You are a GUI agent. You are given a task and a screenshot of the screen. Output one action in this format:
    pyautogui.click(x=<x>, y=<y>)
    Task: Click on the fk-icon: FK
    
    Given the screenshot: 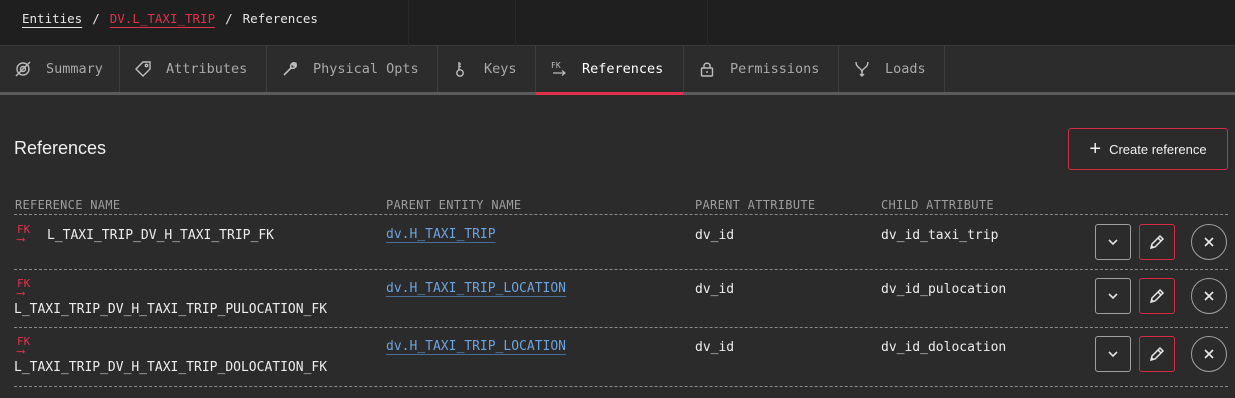 What is the action you would take?
    pyautogui.click(x=559, y=69)
    